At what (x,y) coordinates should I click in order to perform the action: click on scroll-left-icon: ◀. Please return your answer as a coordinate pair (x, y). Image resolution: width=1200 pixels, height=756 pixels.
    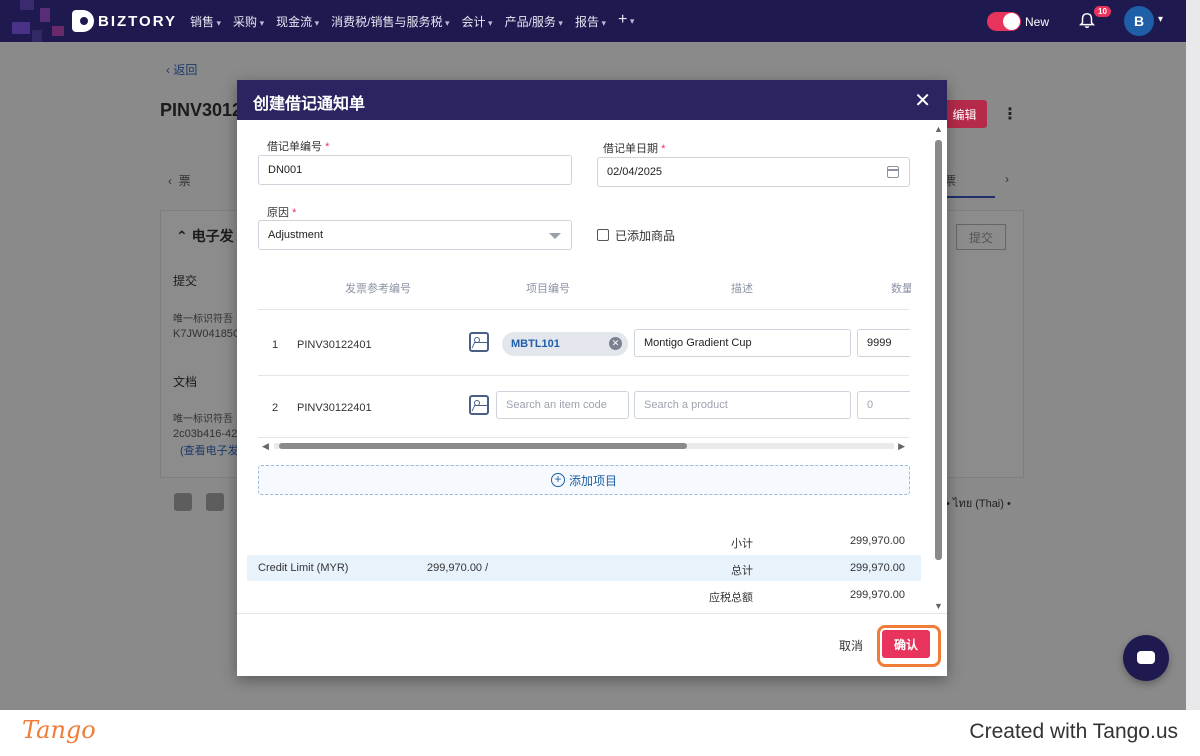
    Looking at the image, I should click on (265, 446).